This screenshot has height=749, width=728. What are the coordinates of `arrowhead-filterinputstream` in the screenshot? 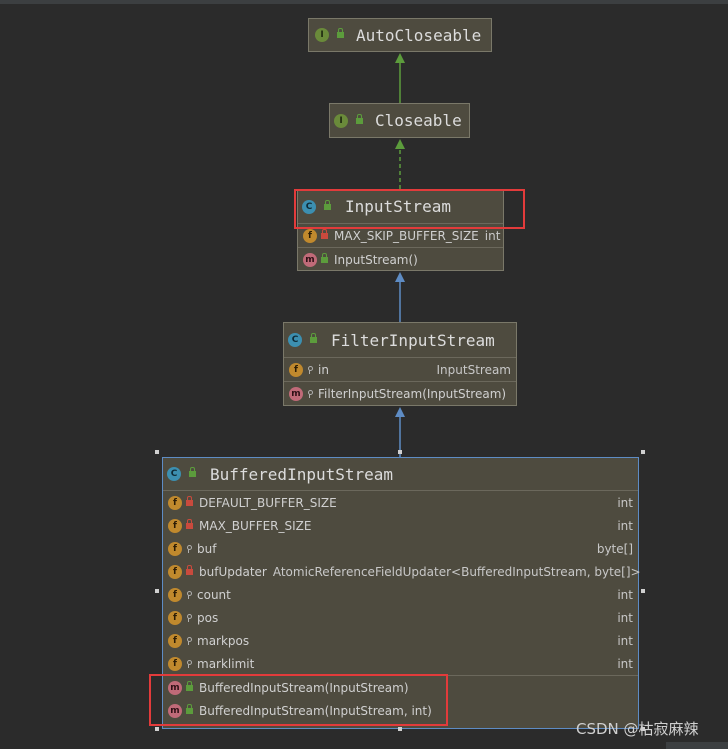 It's located at (400, 412).